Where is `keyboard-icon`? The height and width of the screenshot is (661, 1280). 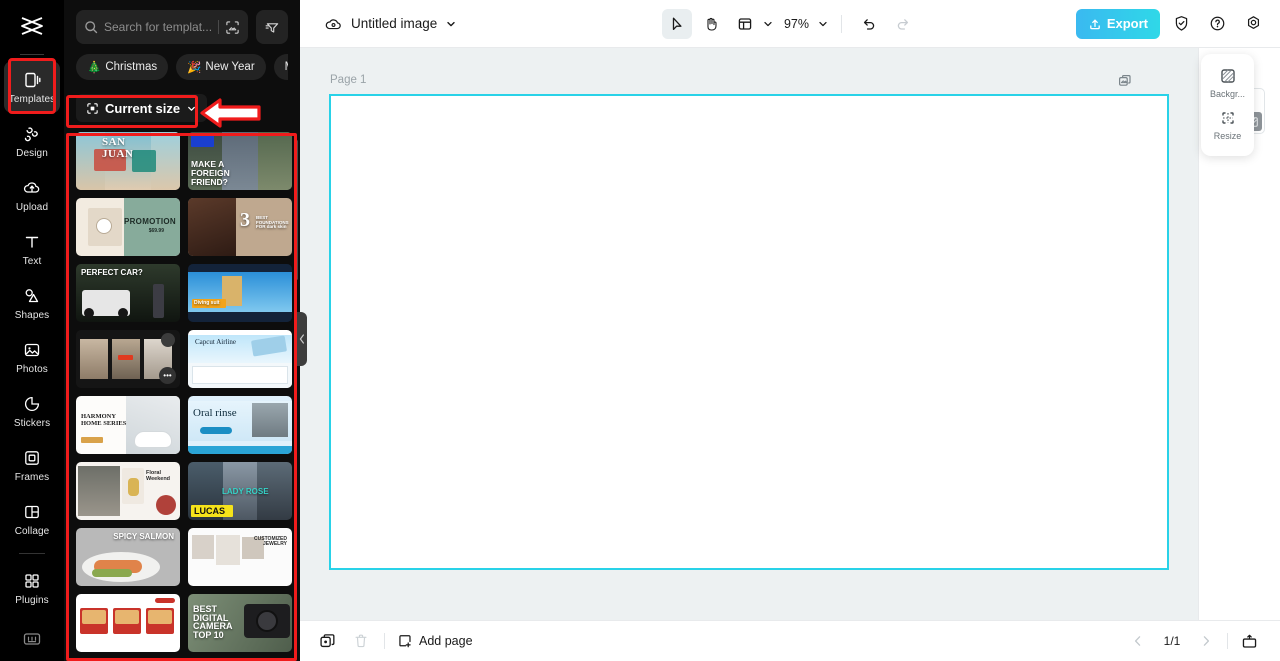
keyboard-icon is located at coordinates (32, 639).